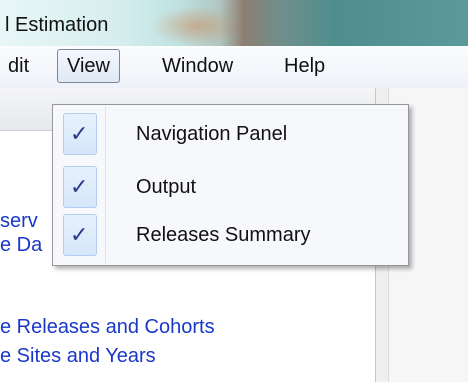  Describe the element at coordinates (223, 235) in the screenshot. I see `menu-item-label: Releases Summary` at that location.